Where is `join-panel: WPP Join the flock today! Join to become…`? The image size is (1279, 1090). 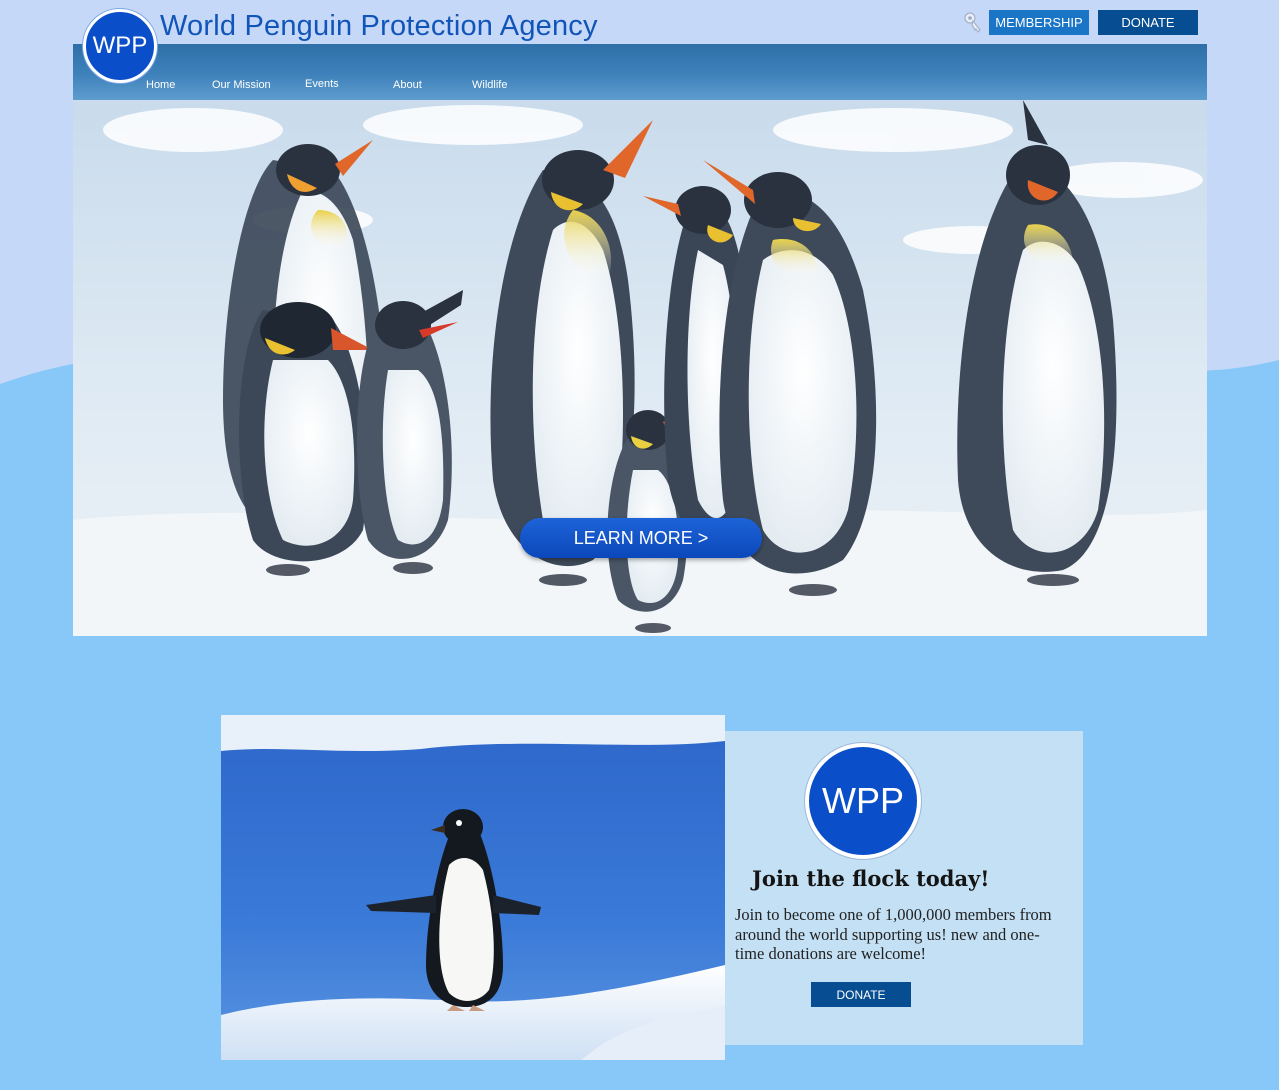 join-panel: WPP Join the flock today! Join to become… is located at coordinates (904, 888).